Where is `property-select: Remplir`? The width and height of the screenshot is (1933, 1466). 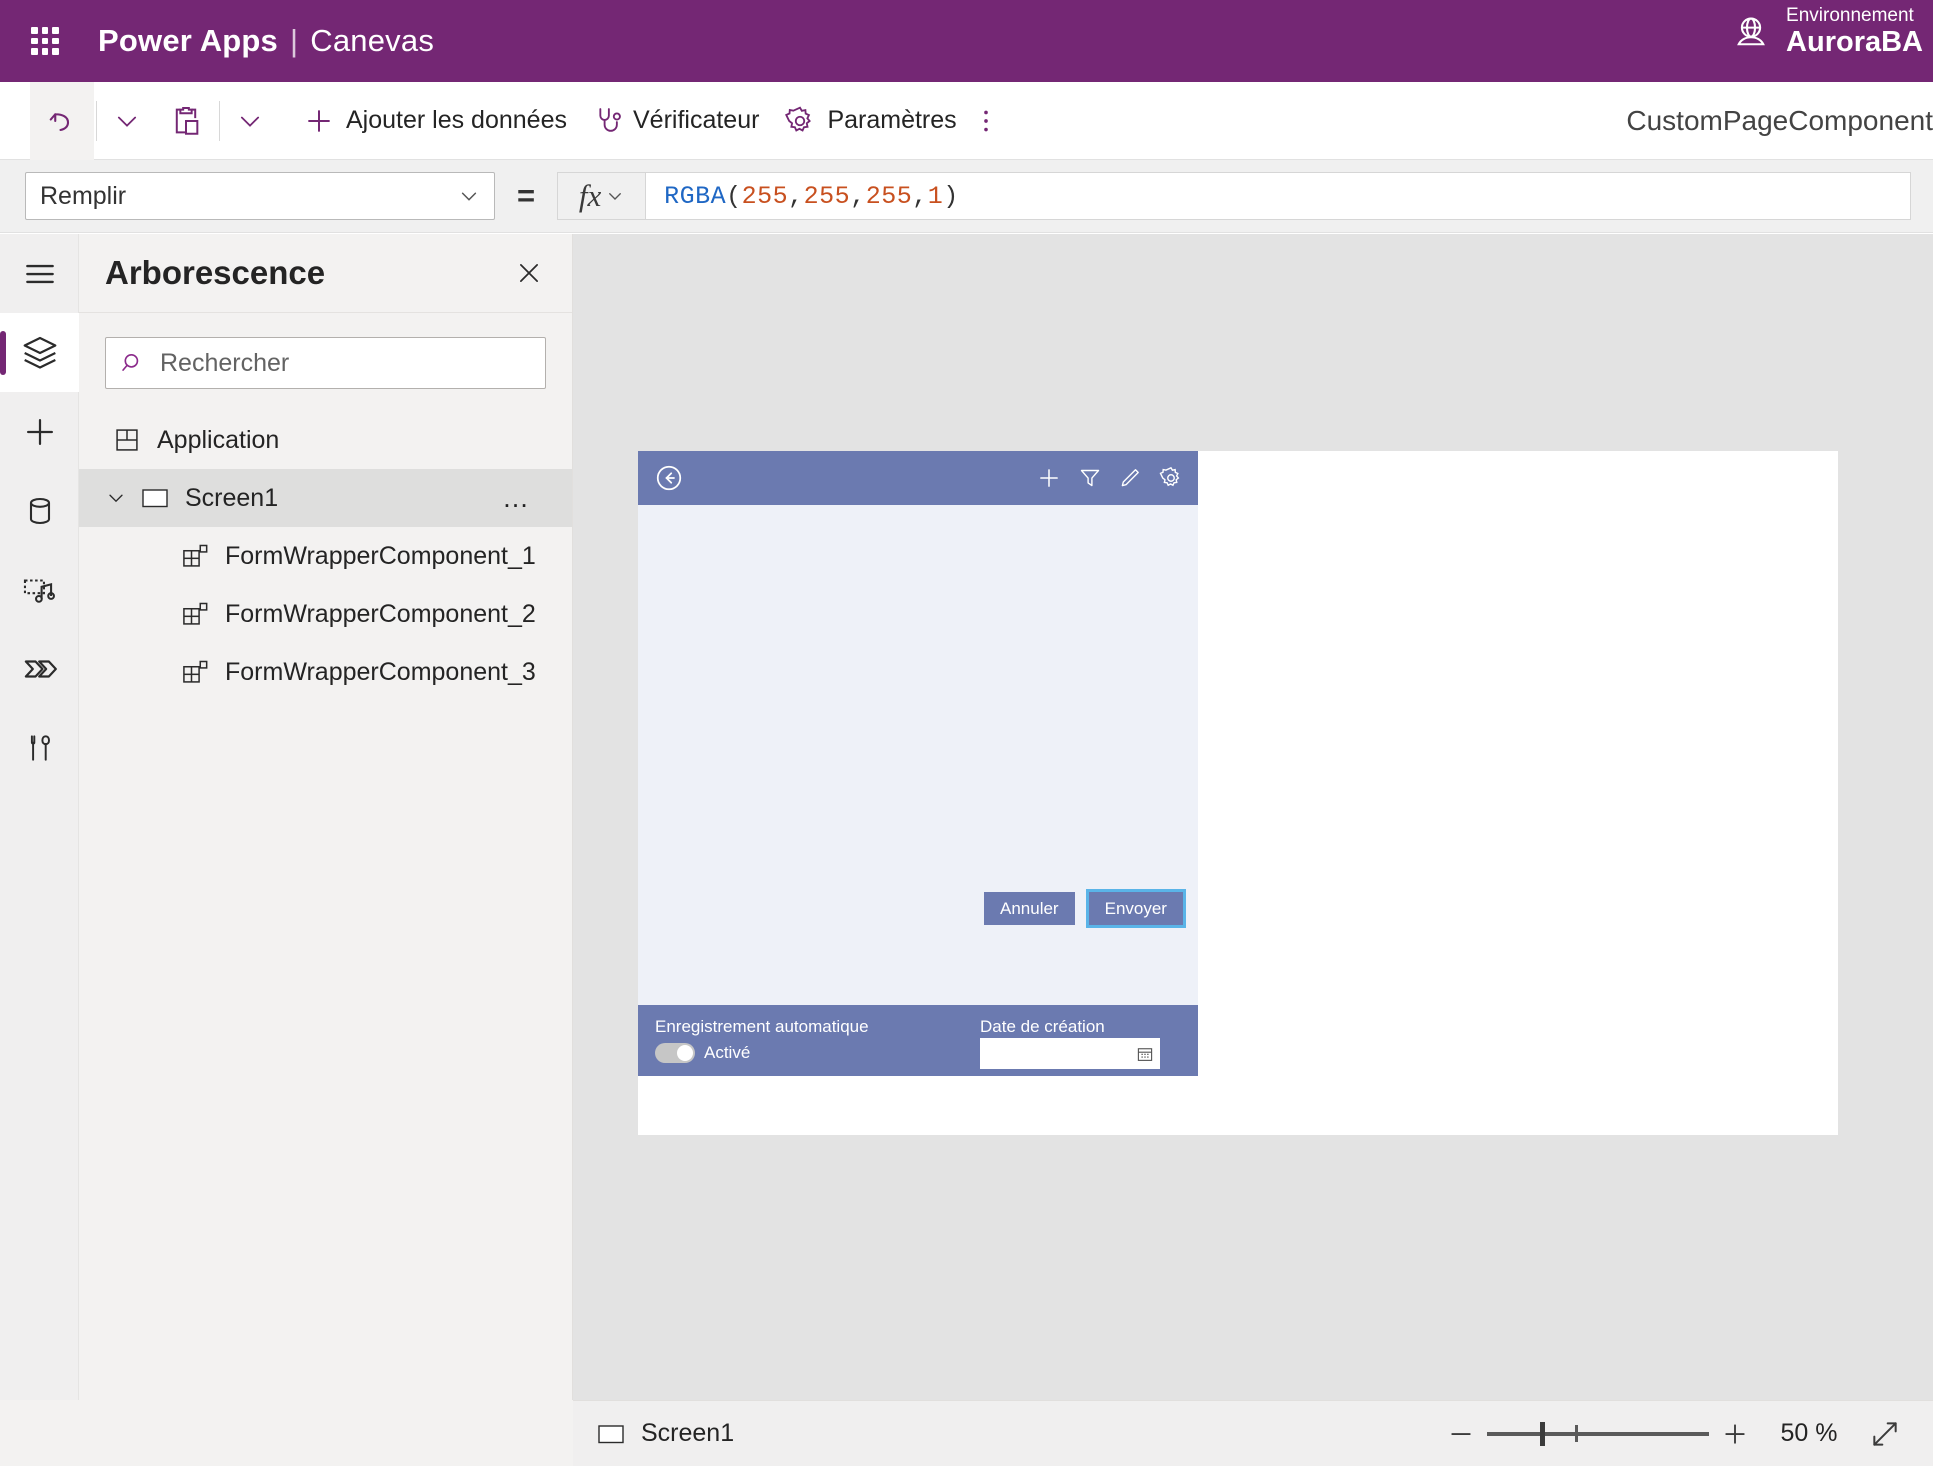 property-select: Remplir is located at coordinates (260, 196).